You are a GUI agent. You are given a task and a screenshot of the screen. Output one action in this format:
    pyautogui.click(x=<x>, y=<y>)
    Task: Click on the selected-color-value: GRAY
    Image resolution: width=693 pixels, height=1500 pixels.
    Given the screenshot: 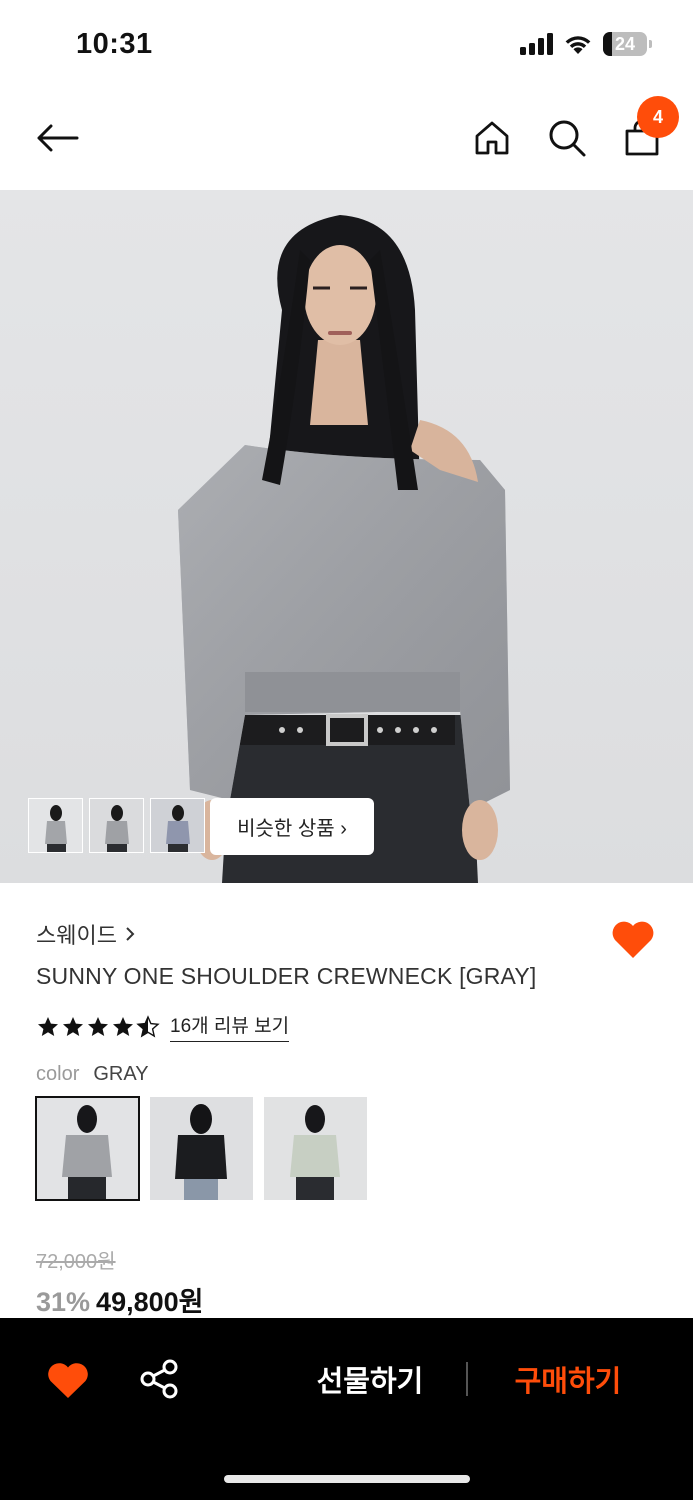 What is the action you would take?
    pyautogui.click(x=121, y=1074)
    